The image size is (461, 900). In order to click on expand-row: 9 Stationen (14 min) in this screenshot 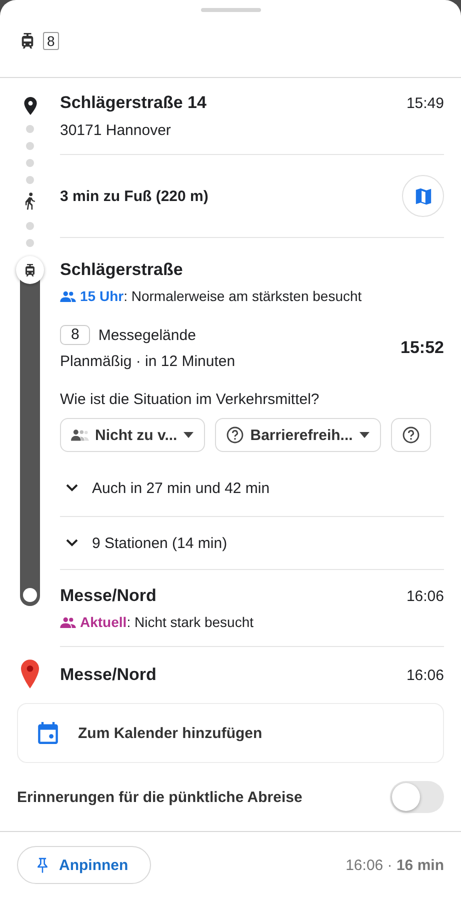, I will do `click(252, 543)`.